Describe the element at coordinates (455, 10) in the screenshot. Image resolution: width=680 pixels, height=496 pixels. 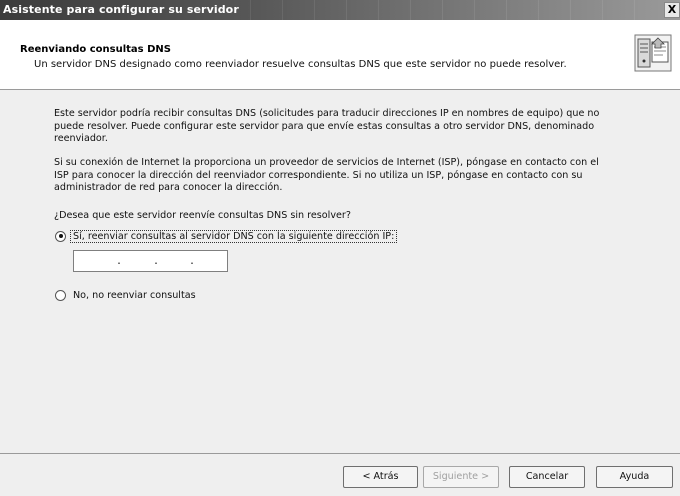
I see `title-bar-pattern` at that location.